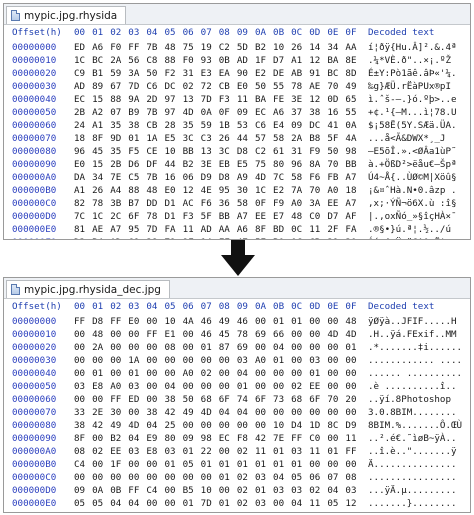  Describe the element at coordinates (119, 86) in the screenshot. I see `hex-byte: 67` at that location.